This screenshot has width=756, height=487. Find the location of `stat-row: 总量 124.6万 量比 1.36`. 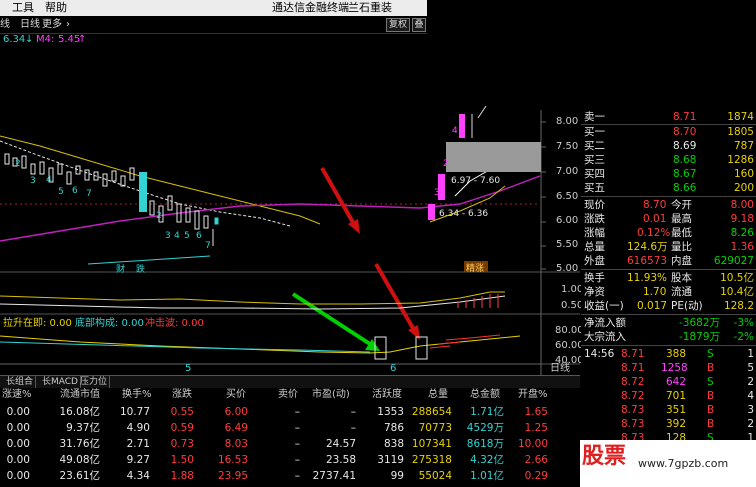

stat-row: 总量 124.6万 量比 1.36 is located at coordinates (668, 247).